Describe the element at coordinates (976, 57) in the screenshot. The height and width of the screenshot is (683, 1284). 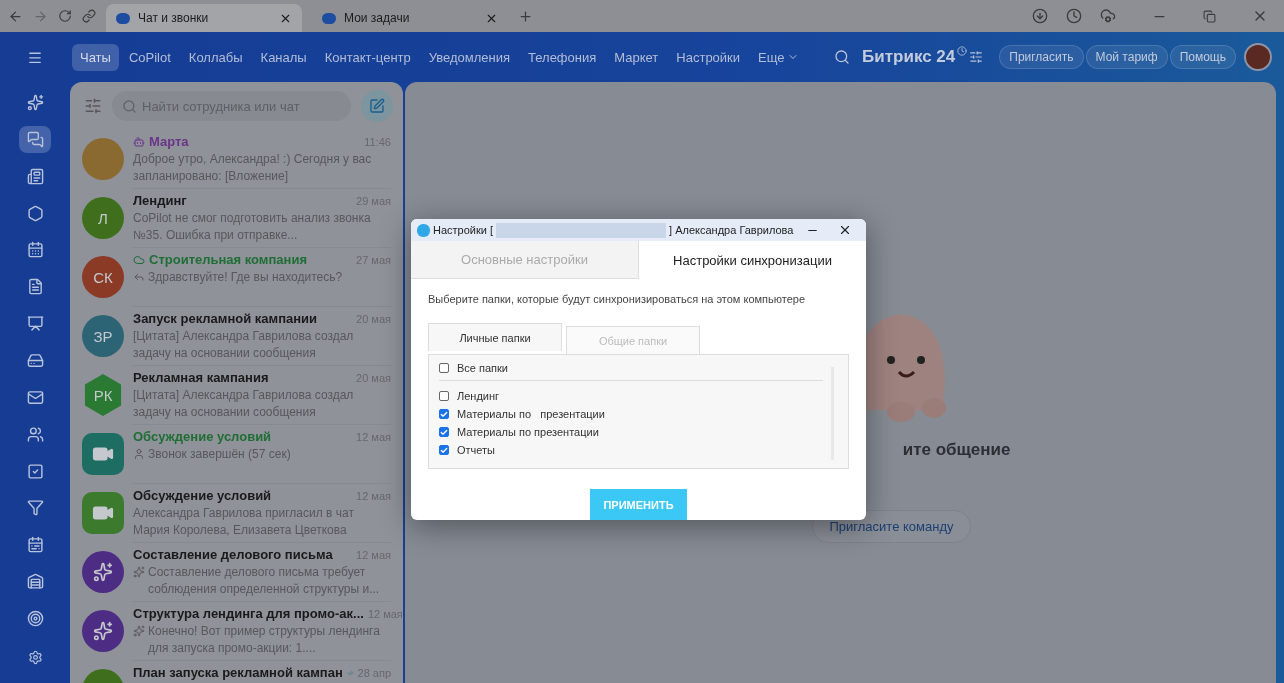
I see `sliders-icon` at that location.